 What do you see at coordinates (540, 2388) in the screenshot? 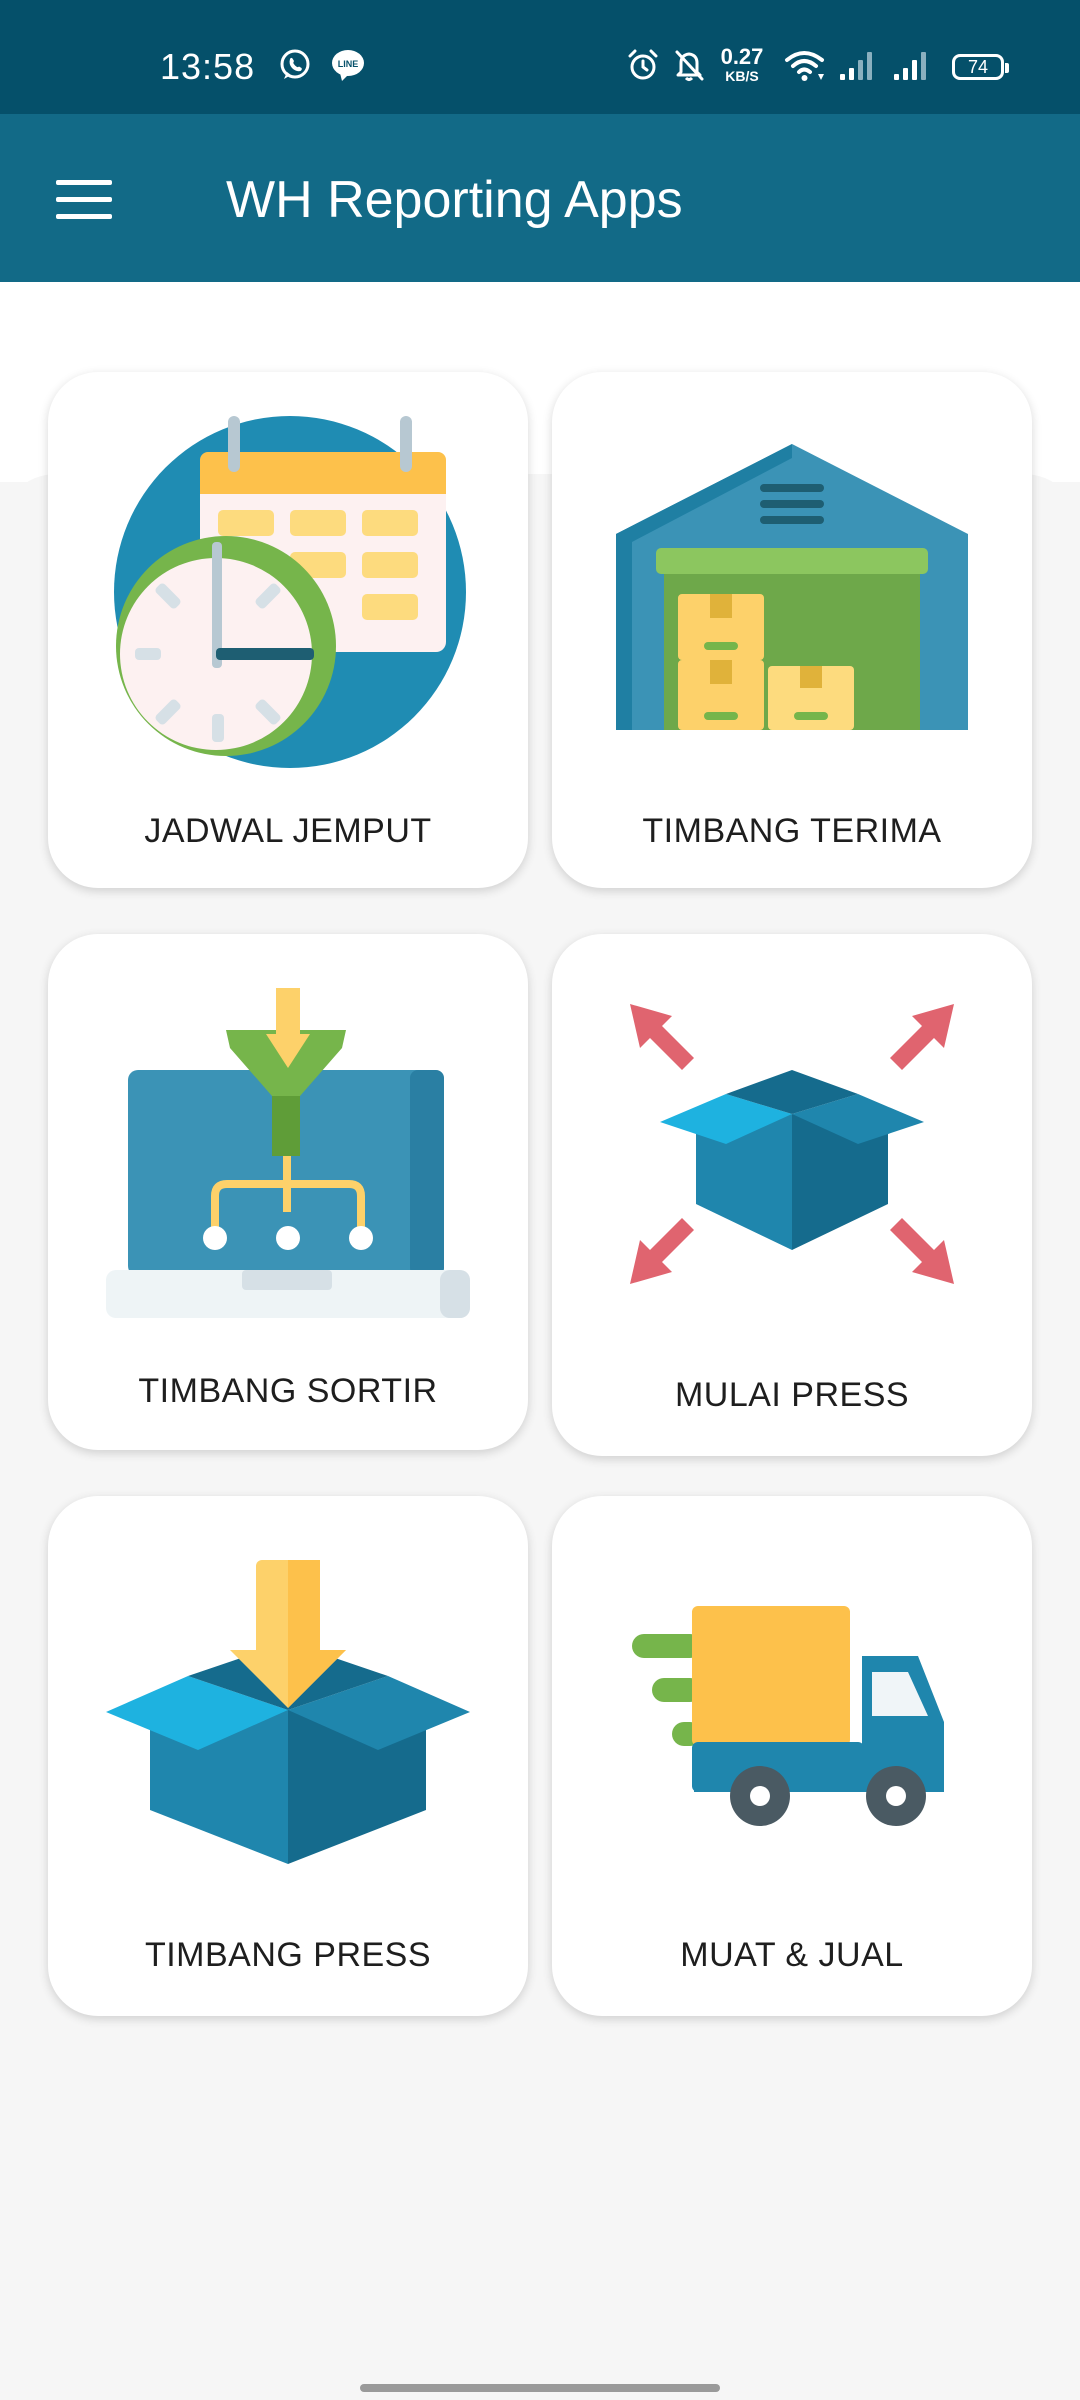
I see `home-indicator` at bounding box center [540, 2388].